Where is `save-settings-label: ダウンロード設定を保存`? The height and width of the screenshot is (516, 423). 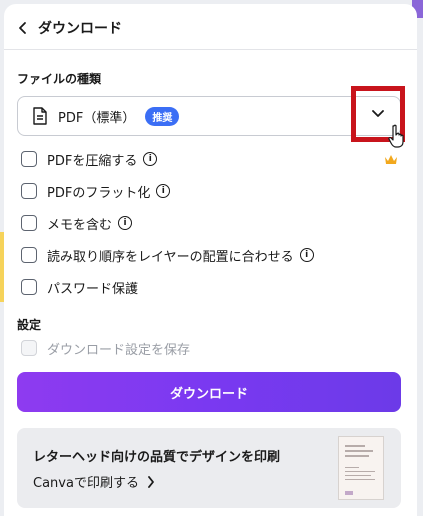
save-settings-label: ダウンロード設定を保存 is located at coordinates (119, 350).